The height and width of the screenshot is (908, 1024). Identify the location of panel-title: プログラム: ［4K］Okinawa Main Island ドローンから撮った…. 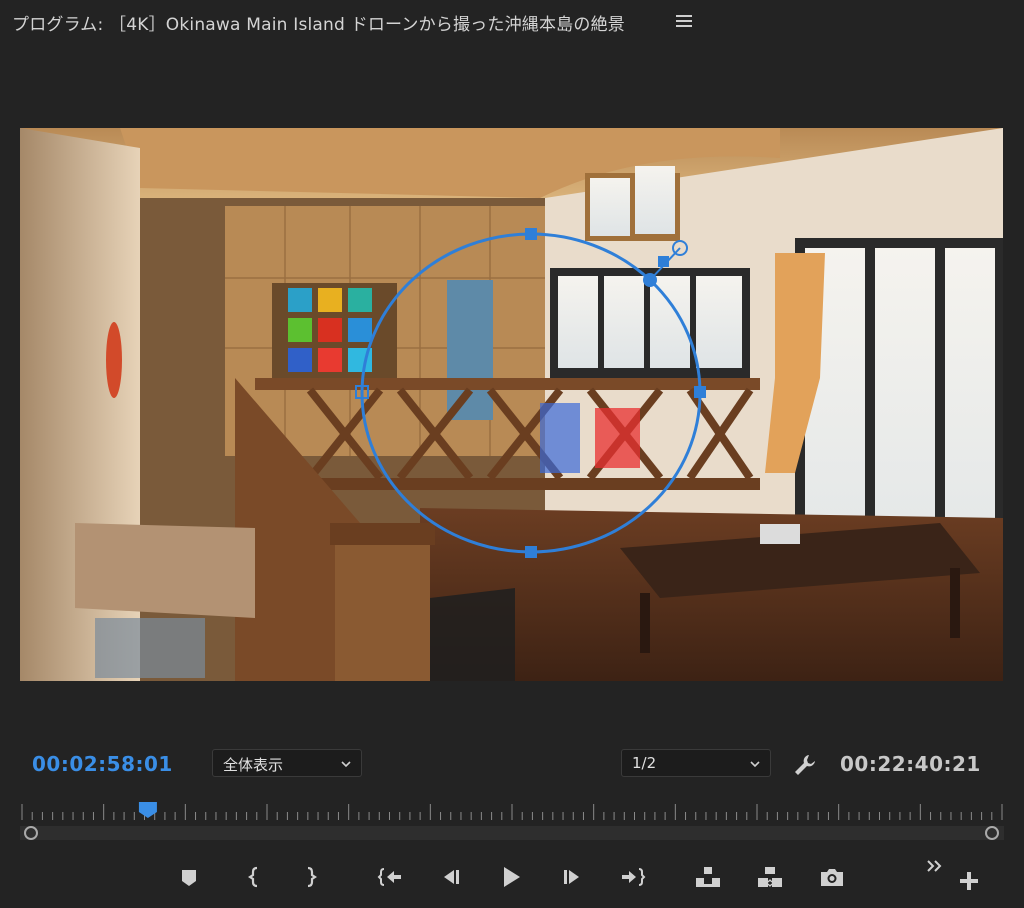
(318, 25).